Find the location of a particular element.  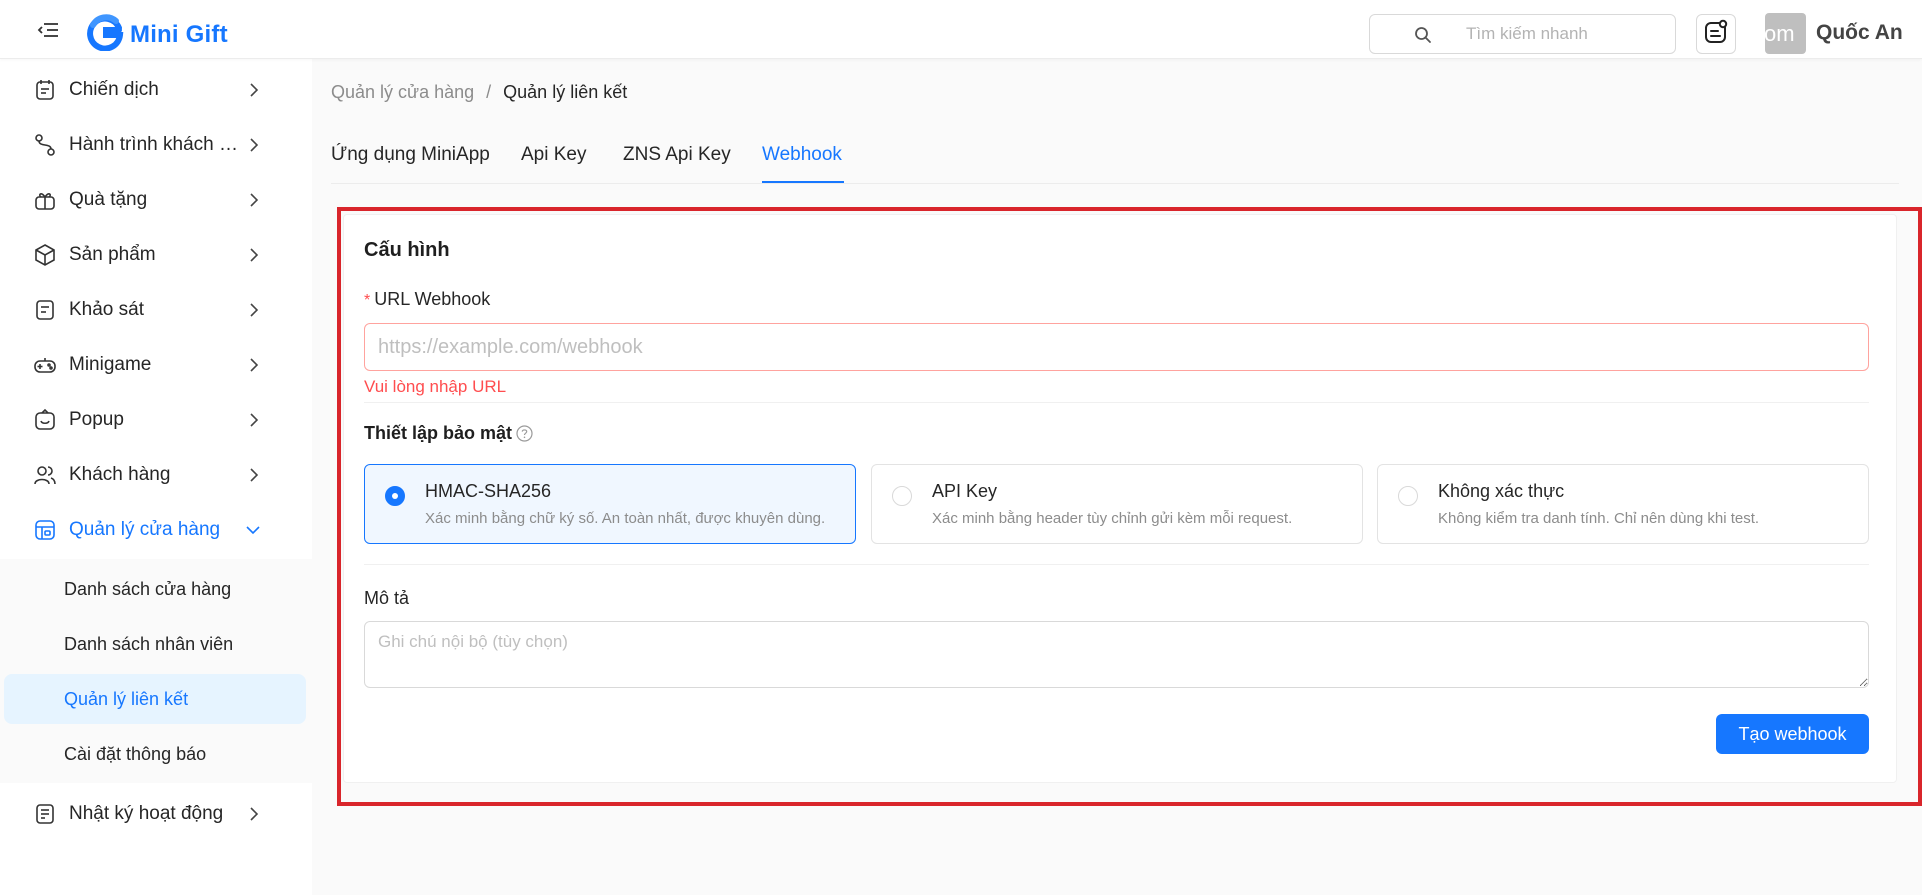

sidebar-item-survey: Khảo sát is located at coordinates (156, 309).